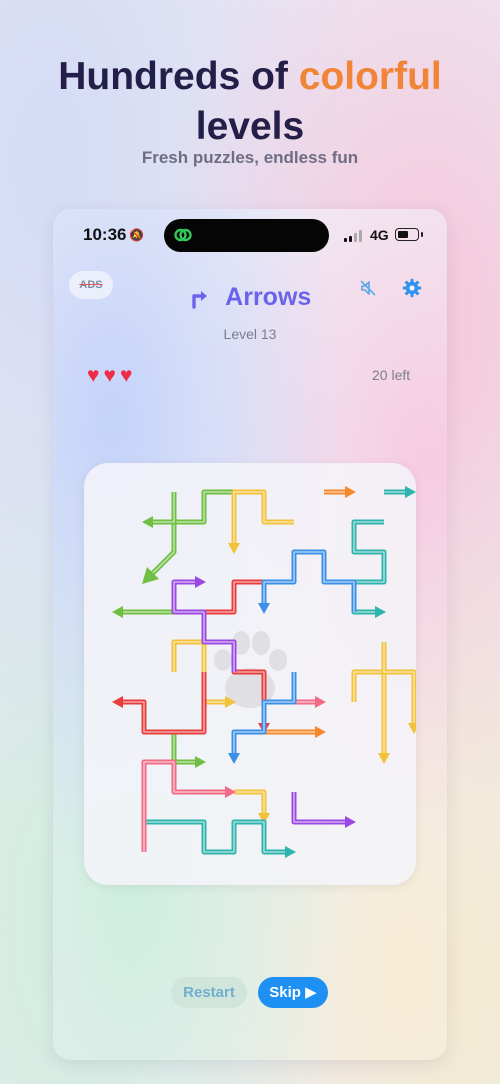  What do you see at coordinates (250, 334) in the screenshot?
I see `level-label: Level 13` at bounding box center [250, 334].